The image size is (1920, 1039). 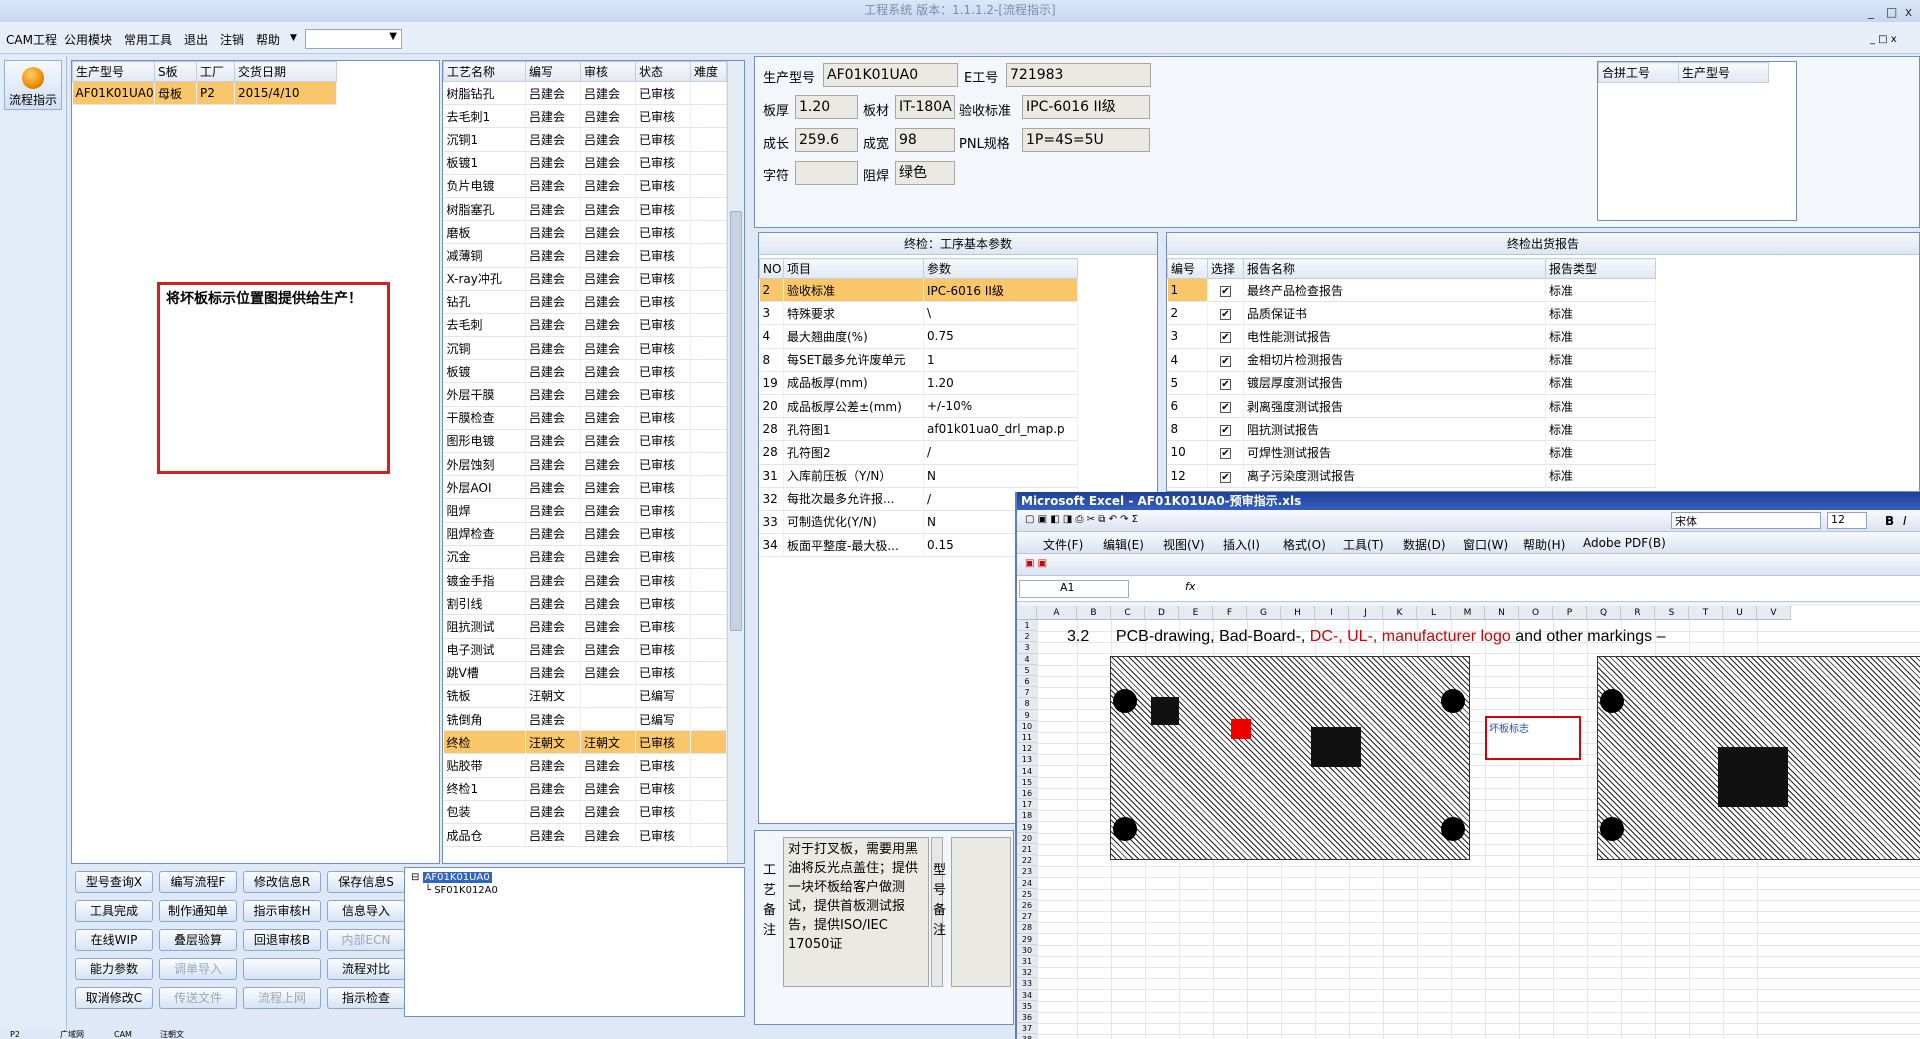 What do you see at coordinates (1027, 805) in the screenshot?
I see `row-header: 17` at bounding box center [1027, 805].